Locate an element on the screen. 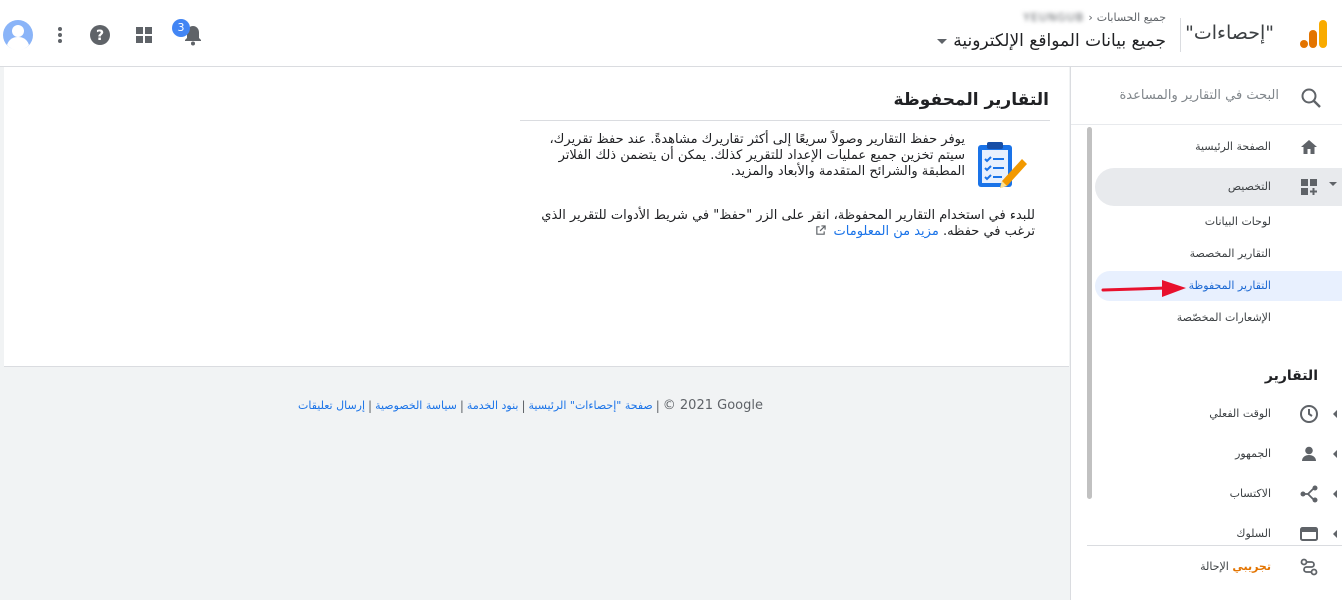 This screenshot has height=600, width=1342. product-name: "إحصاءات" is located at coordinates (1229, 33).